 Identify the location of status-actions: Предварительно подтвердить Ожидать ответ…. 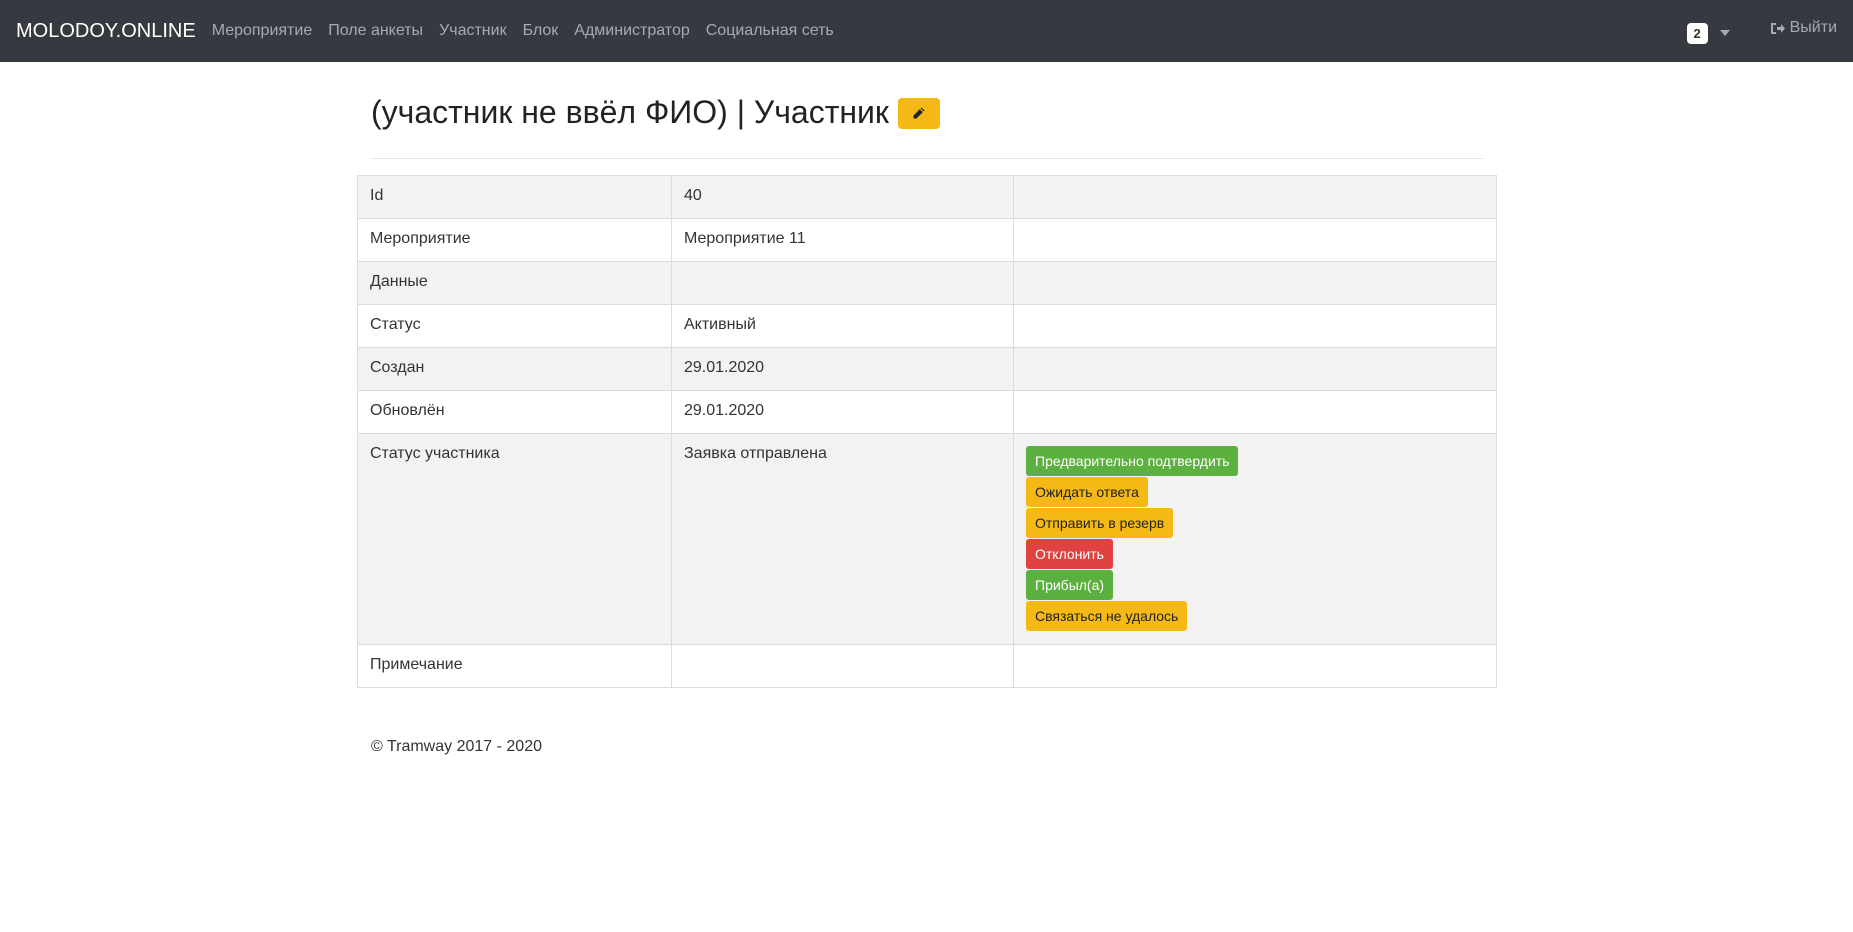
(1255, 539).